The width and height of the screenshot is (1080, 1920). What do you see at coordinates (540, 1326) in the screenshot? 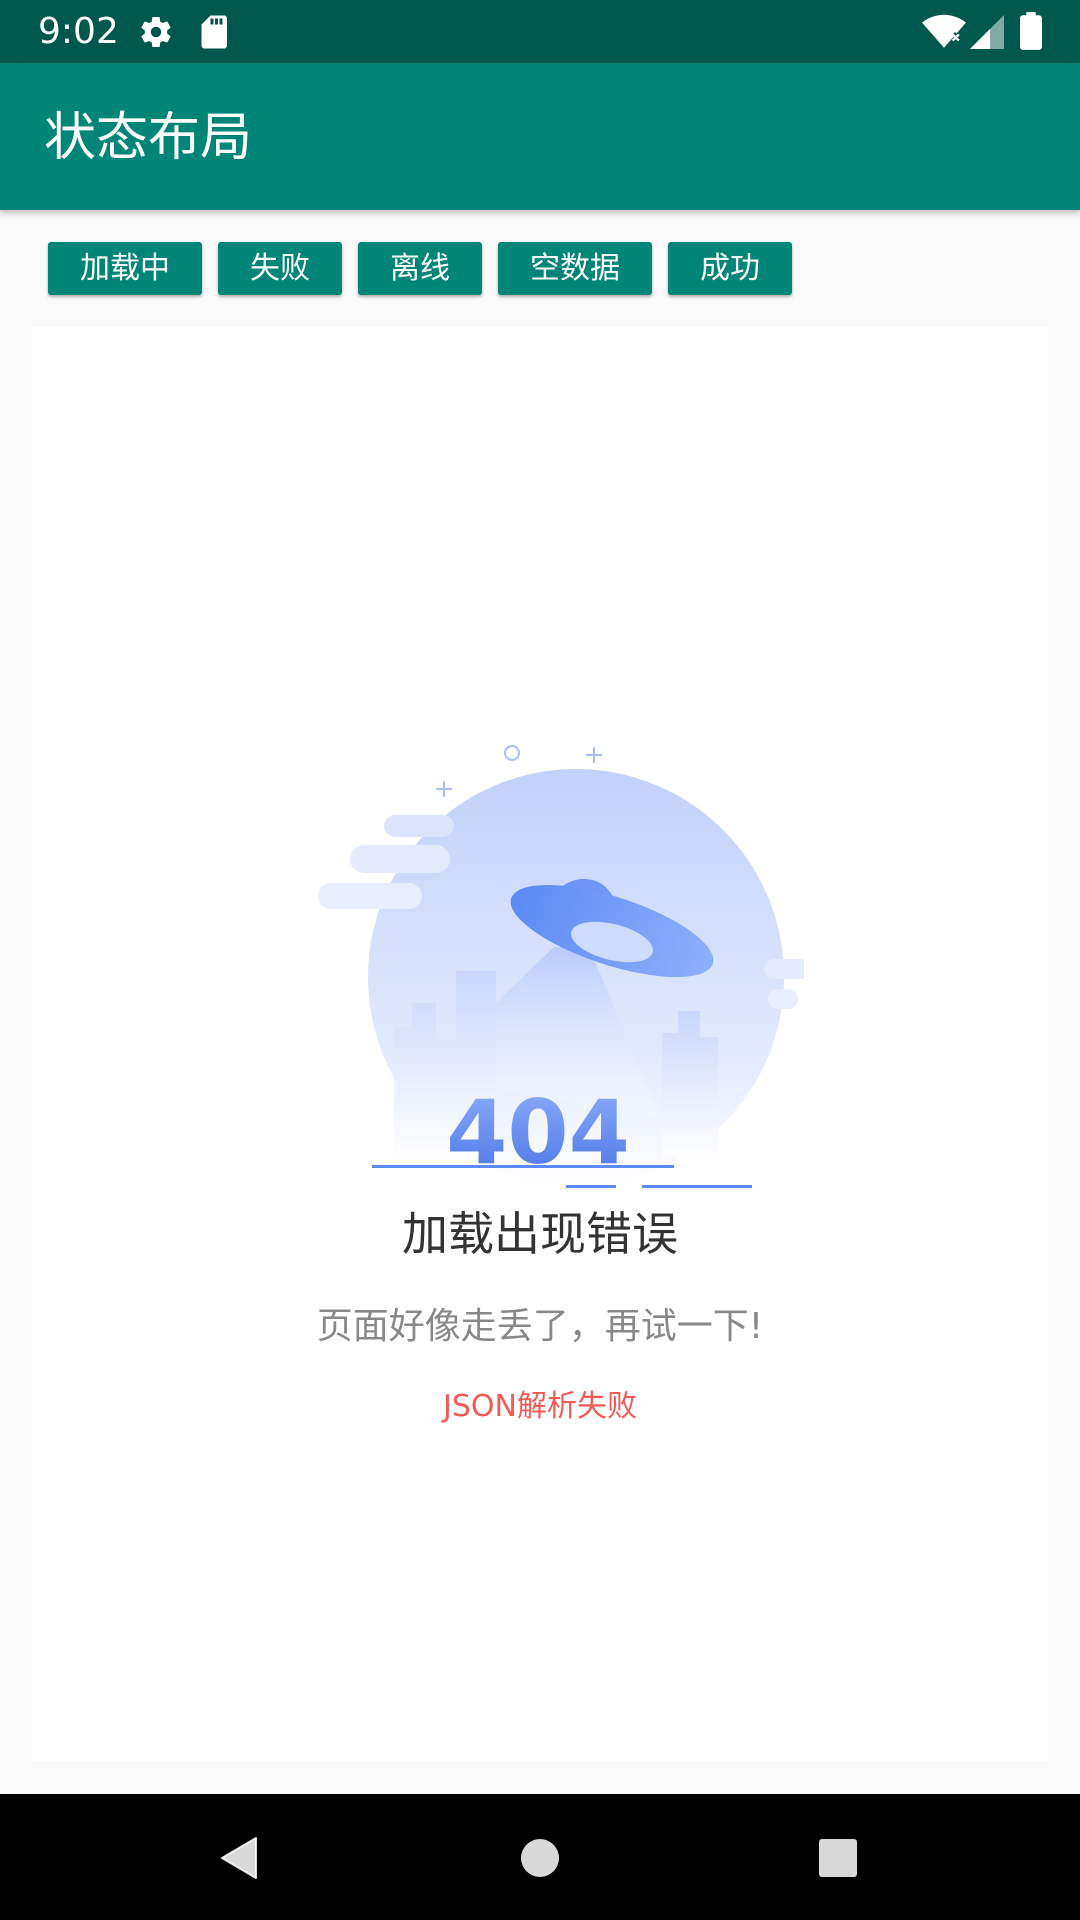
I see `error-subtitle: 页面好像走丢了，再试一下!` at bounding box center [540, 1326].